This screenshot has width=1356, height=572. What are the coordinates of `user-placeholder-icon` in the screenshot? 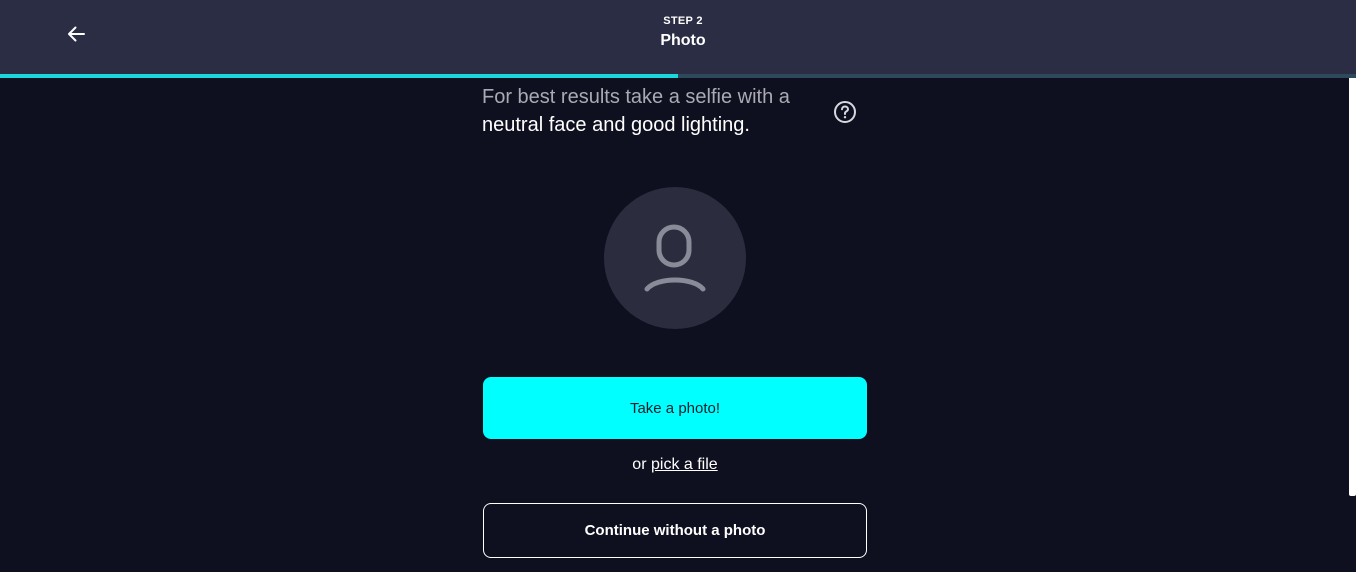 It's located at (675, 258).